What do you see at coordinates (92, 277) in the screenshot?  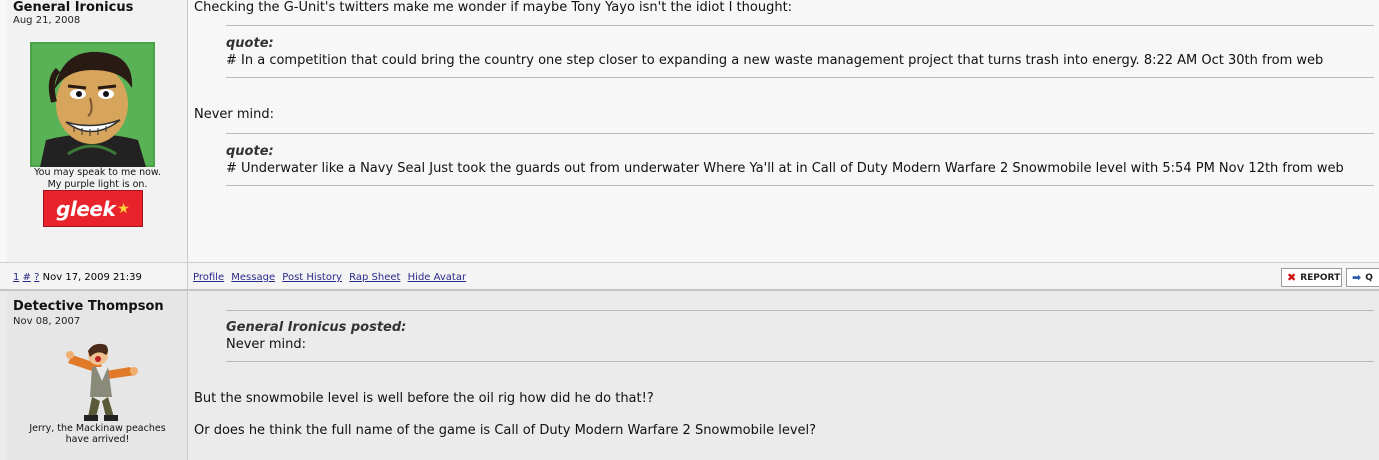 I see `post-timestamp: Nov 17, 2009 21:39` at bounding box center [92, 277].